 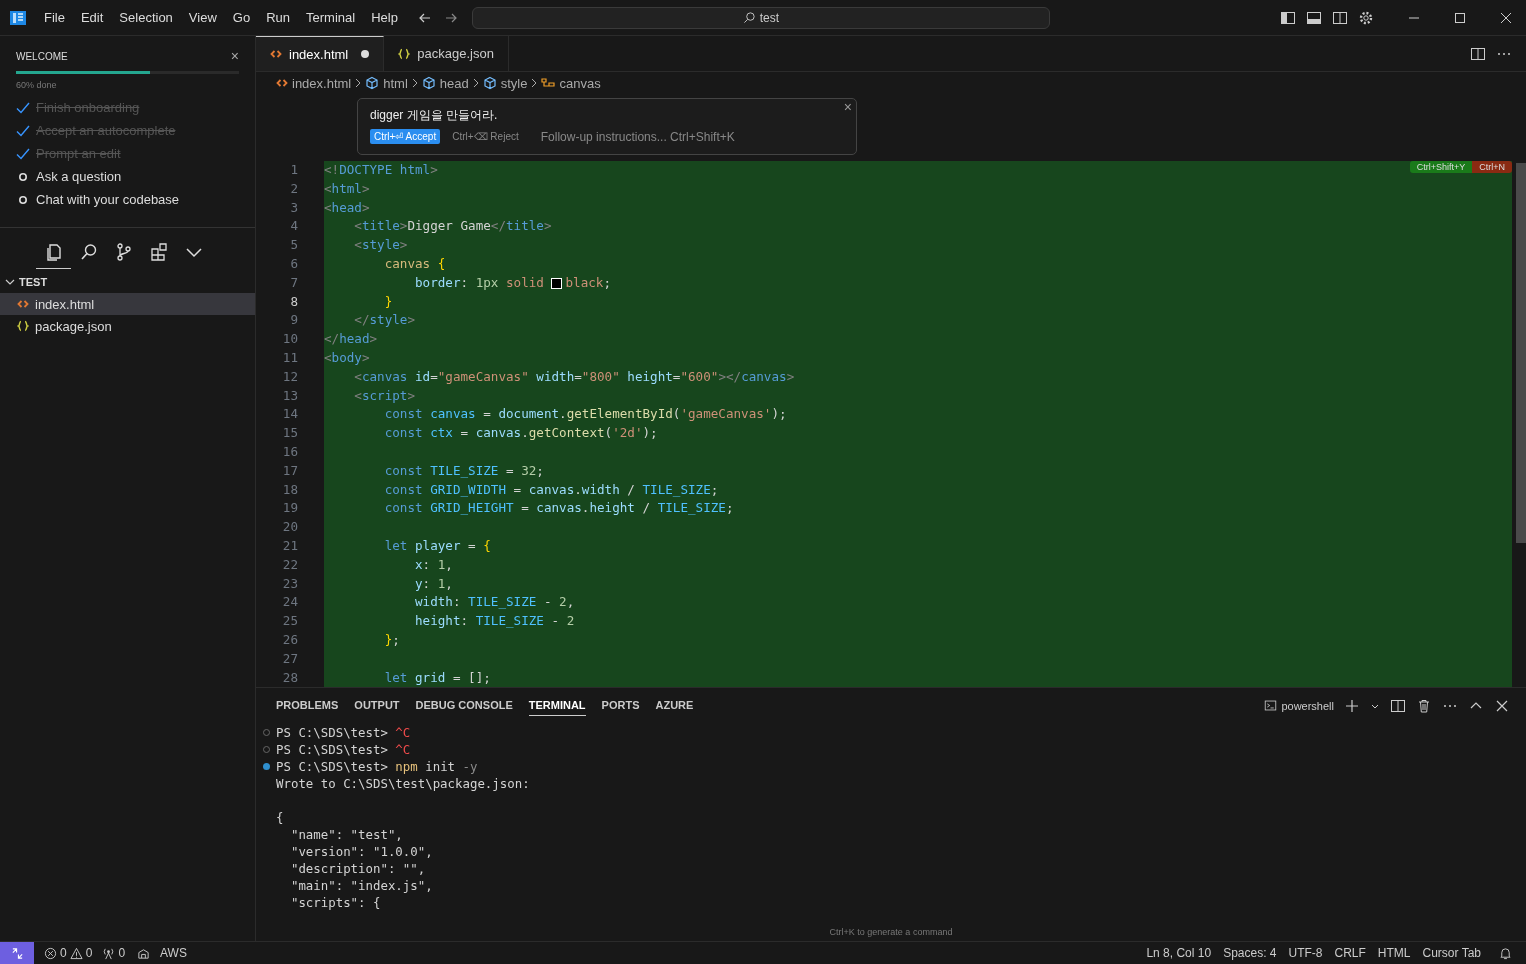 What do you see at coordinates (42, 56) in the screenshot?
I see `section-title: WELCOME` at bounding box center [42, 56].